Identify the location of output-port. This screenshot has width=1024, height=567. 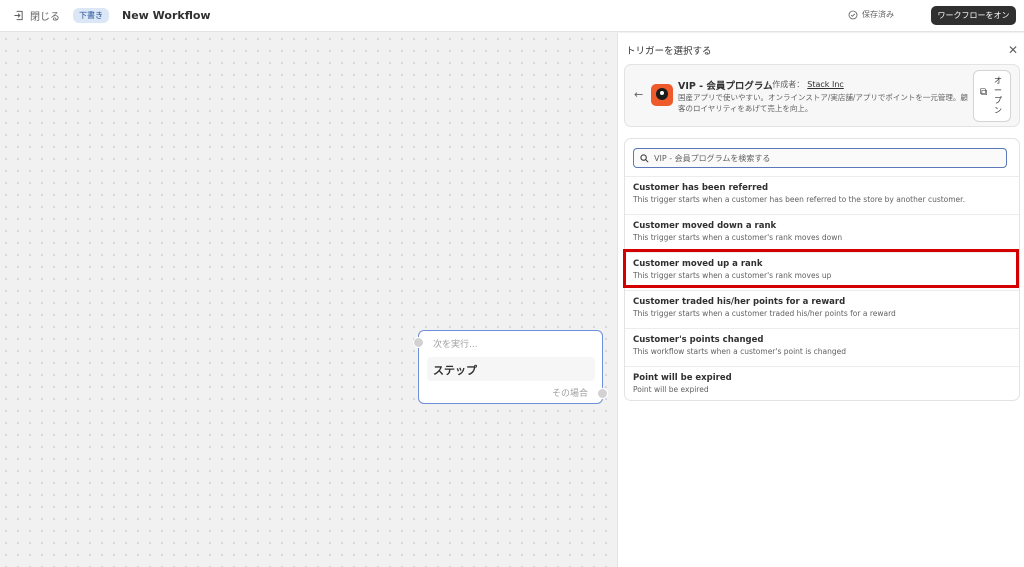
(602, 393).